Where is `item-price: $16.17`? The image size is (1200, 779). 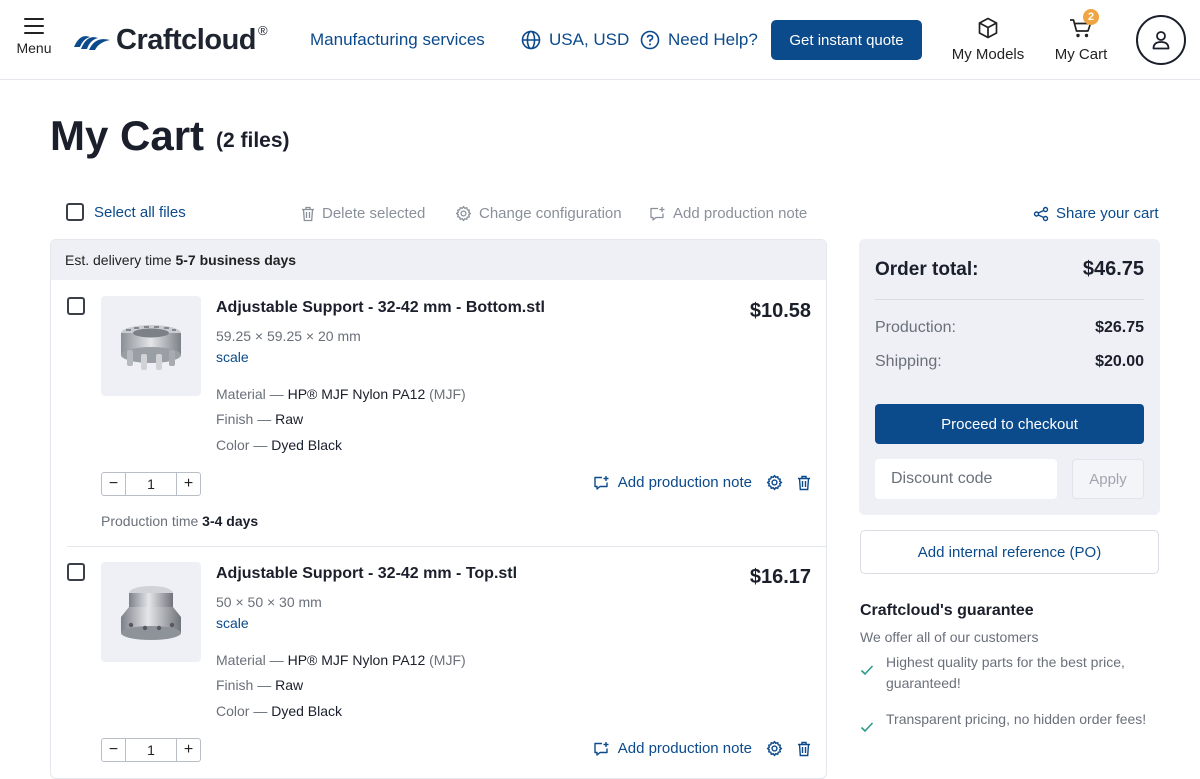
item-price: $16.17 is located at coordinates (780, 577).